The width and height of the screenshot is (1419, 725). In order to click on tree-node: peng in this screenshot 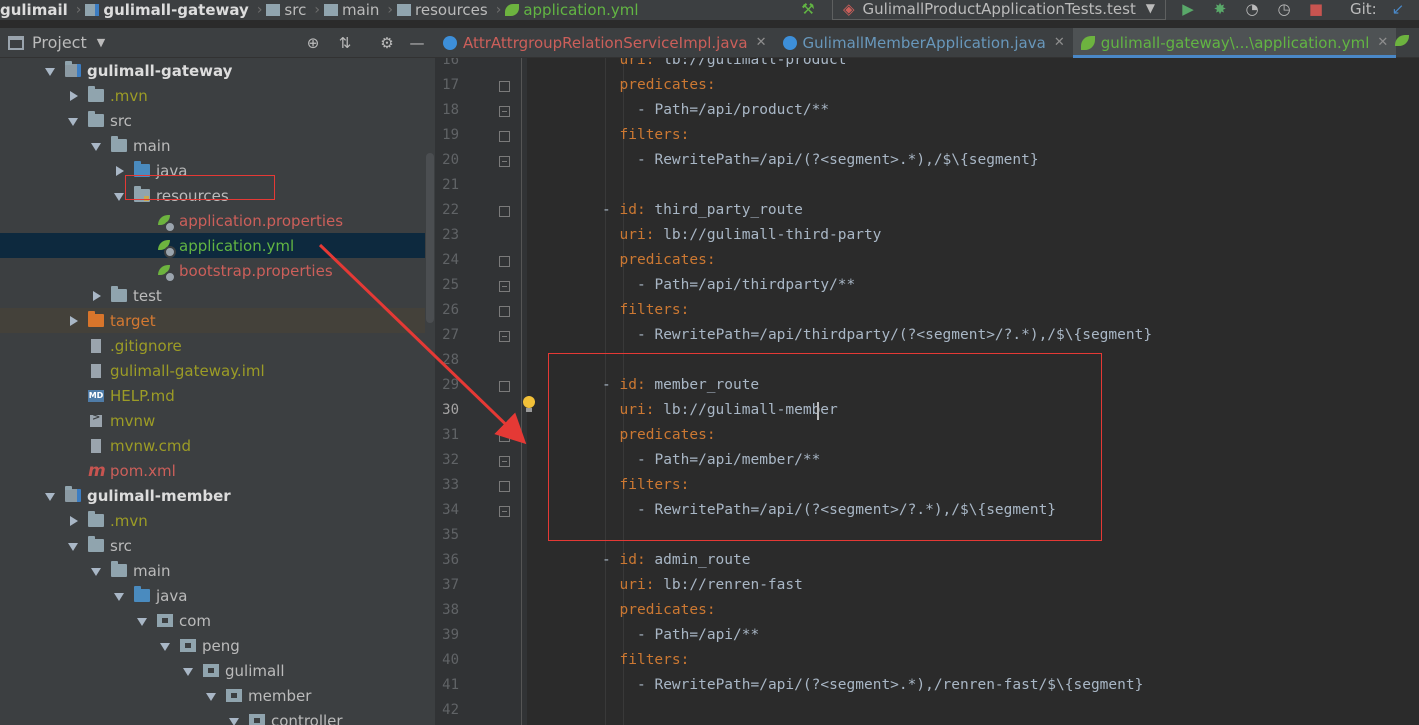, I will do `click(212, 645)`.